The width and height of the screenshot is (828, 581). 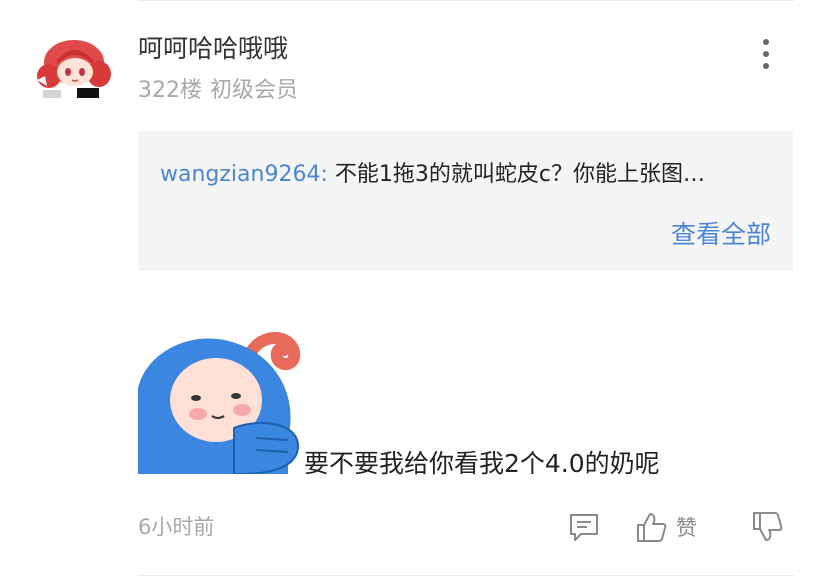 I want to click on comment-icon, so click(x=584, y=527).